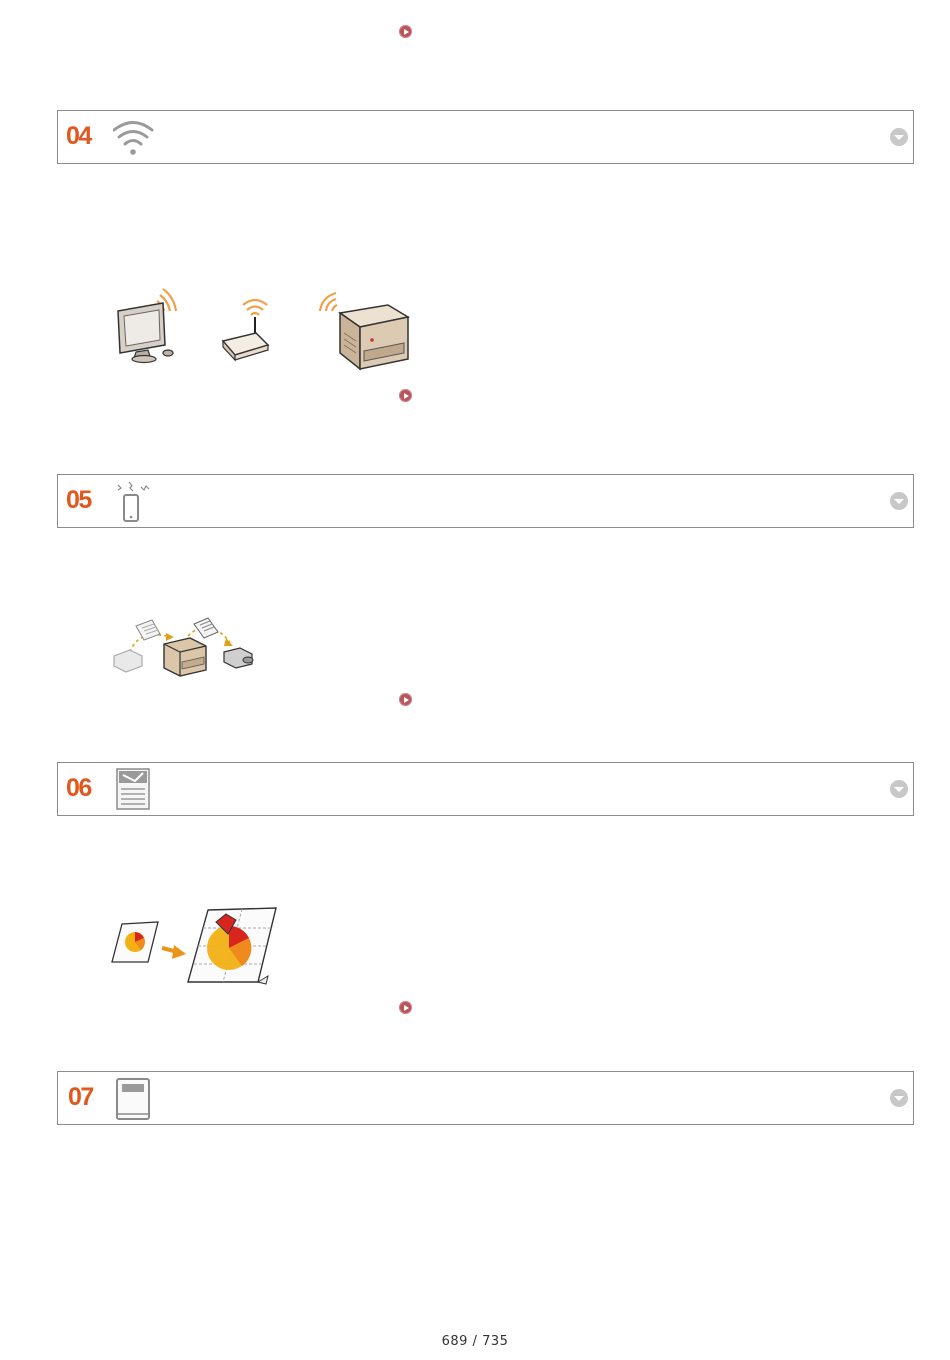 The image size is (950, 1360). What do you see at coordinates (245, 330) in the screenshot?
I see `router-icon` at bounding box center [245, 330].